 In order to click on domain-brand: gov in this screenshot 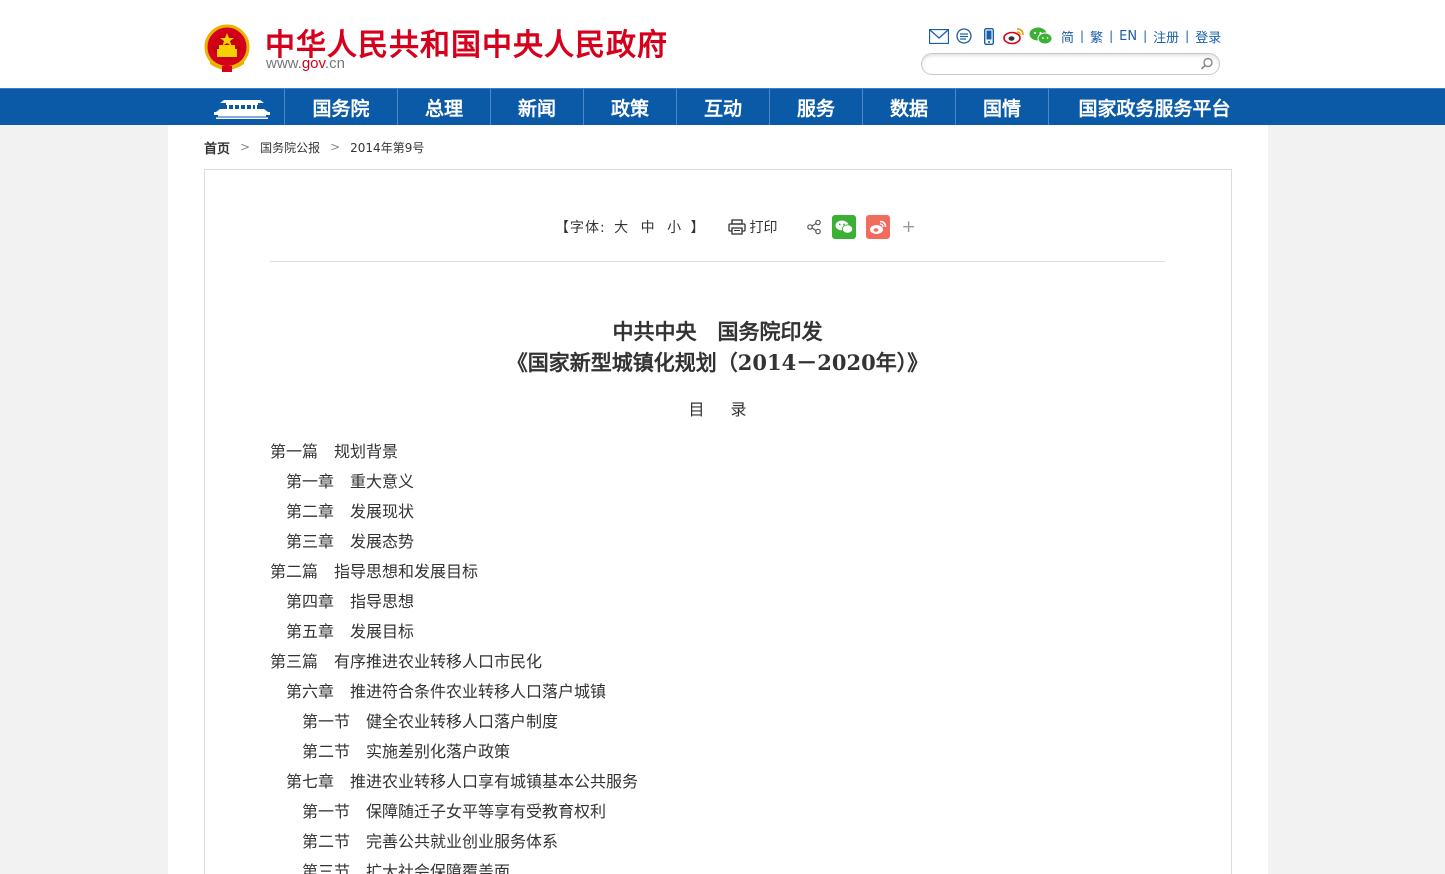, I will do `click(313, 63)`.